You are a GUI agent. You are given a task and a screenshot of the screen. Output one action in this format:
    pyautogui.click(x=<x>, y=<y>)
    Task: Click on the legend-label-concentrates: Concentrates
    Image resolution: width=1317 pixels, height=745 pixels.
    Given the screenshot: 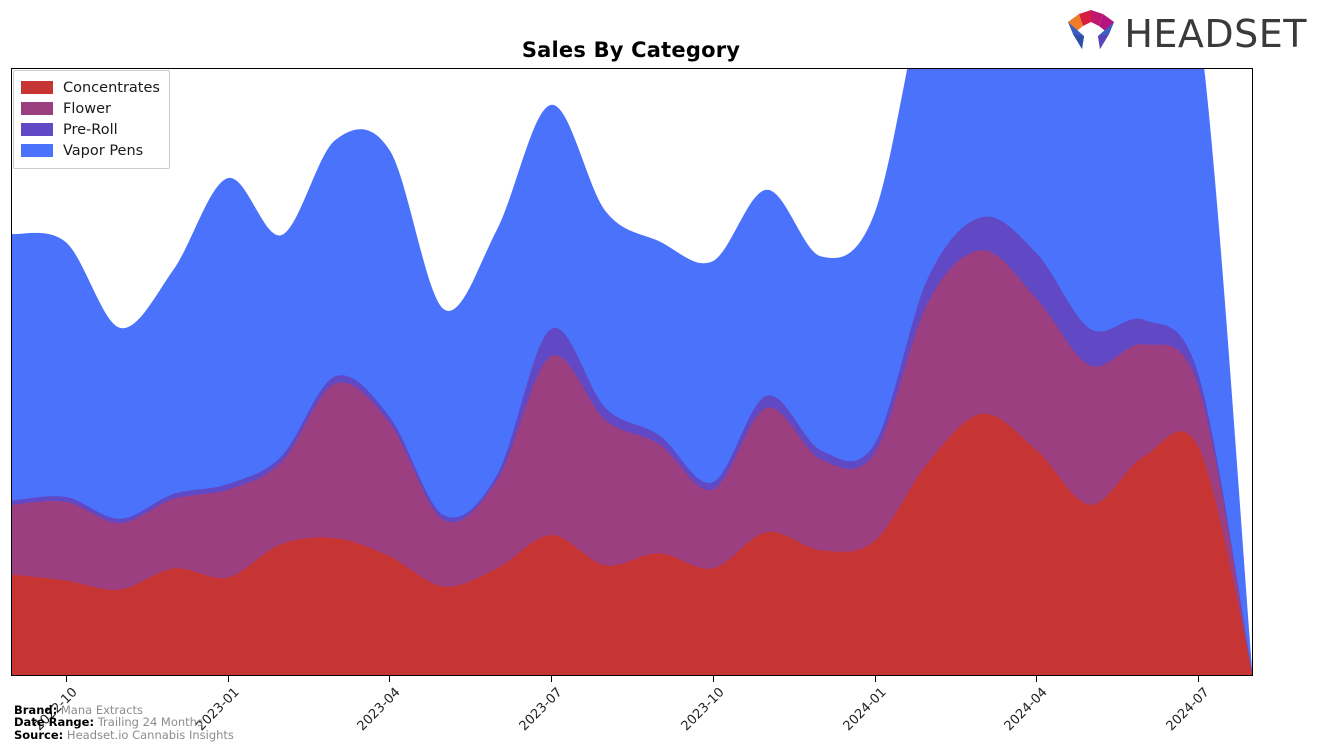 What is the action you would take?
    pyautogui.click(x=111, y=87)
    